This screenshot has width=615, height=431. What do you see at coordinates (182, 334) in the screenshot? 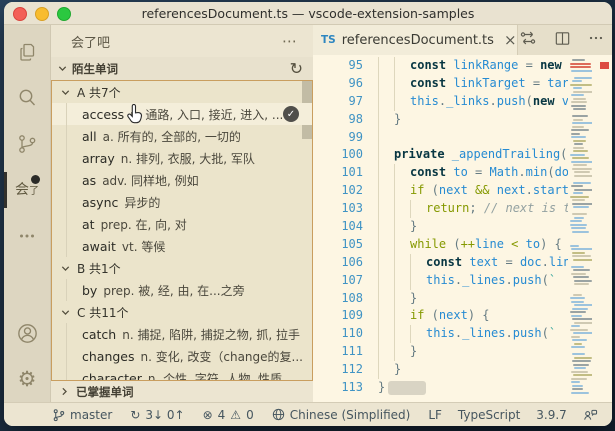
I see `word-item-catch: catch n. 捕捉, 陷阱, 捕捉之物, 抓, 拉手` at bounding box center [182, 334].